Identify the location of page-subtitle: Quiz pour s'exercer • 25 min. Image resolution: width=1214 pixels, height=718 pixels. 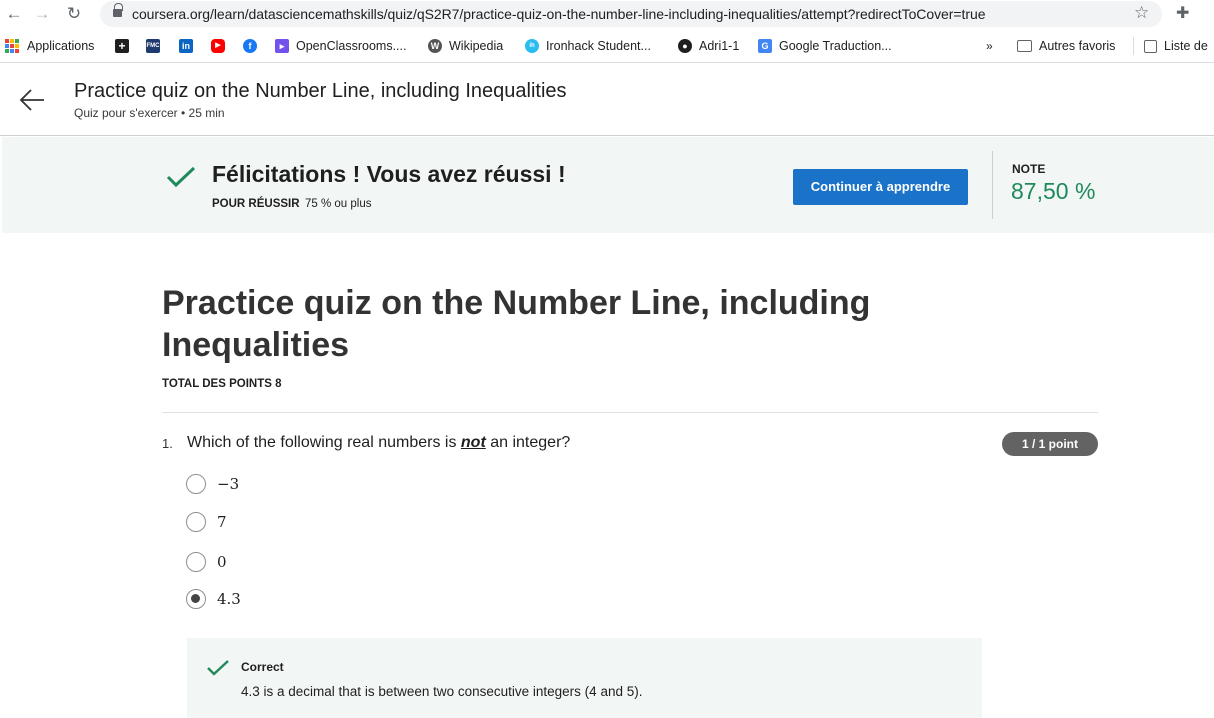
(149, 113).